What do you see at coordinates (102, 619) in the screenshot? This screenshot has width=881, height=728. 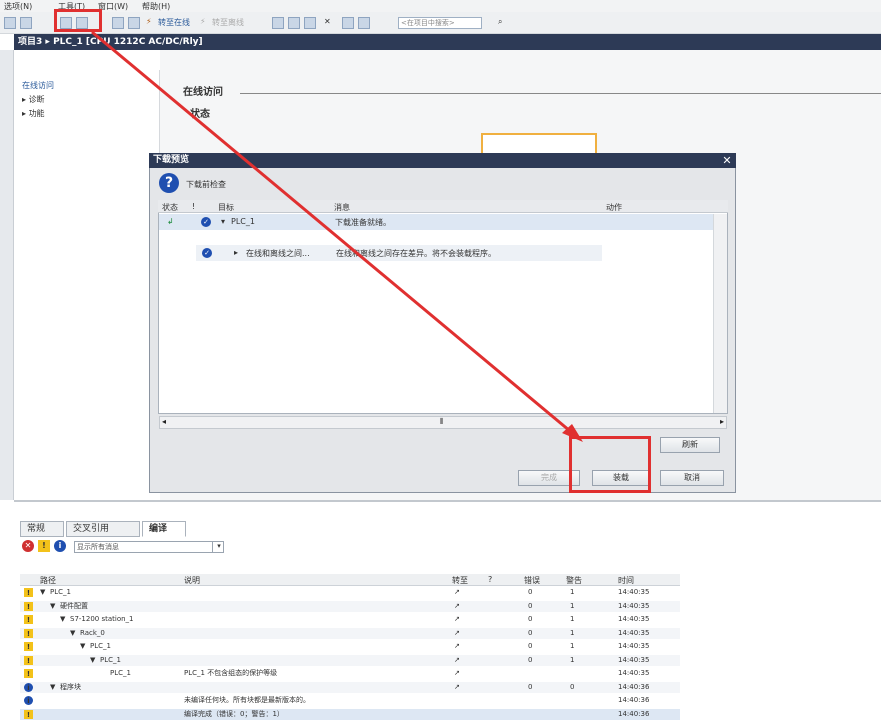 I see `message-path: S7-1200 station_1` at bounding box center [102, 619].